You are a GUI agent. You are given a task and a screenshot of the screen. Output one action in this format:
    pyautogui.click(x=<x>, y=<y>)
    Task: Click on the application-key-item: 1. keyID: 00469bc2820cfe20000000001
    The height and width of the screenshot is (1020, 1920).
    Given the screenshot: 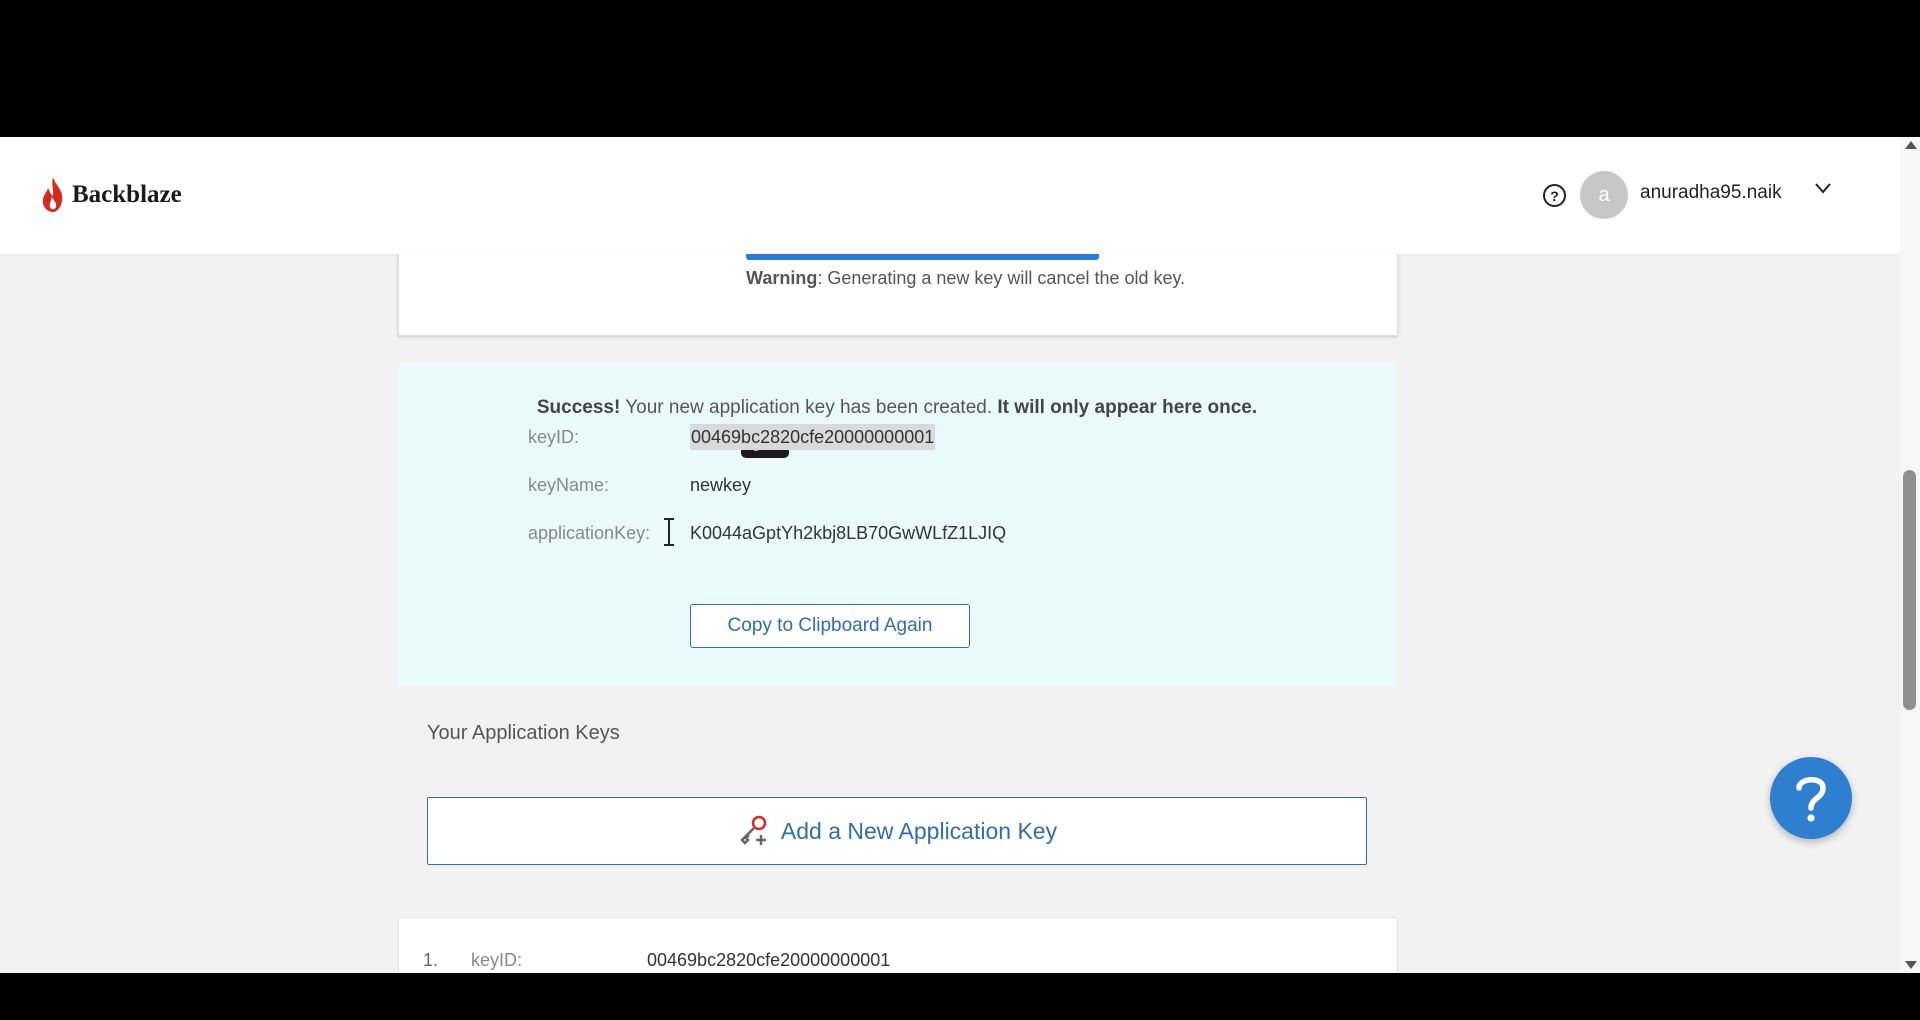 What is the action you would take?
    pyautogui.click(x=898, y=945)
    